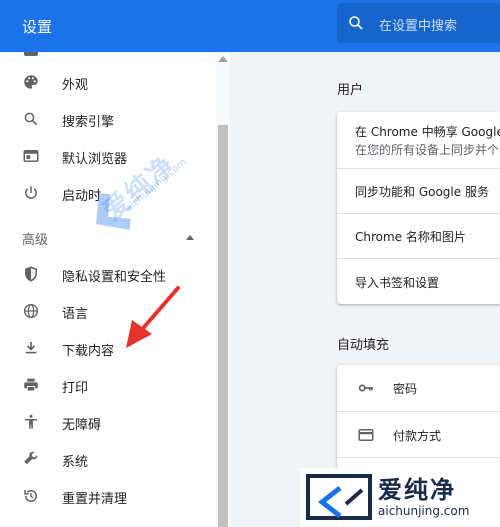  Describe the element at coordinates (75, 85) in the screenshot. I see `sidebar-item-label: 外观` at that location.